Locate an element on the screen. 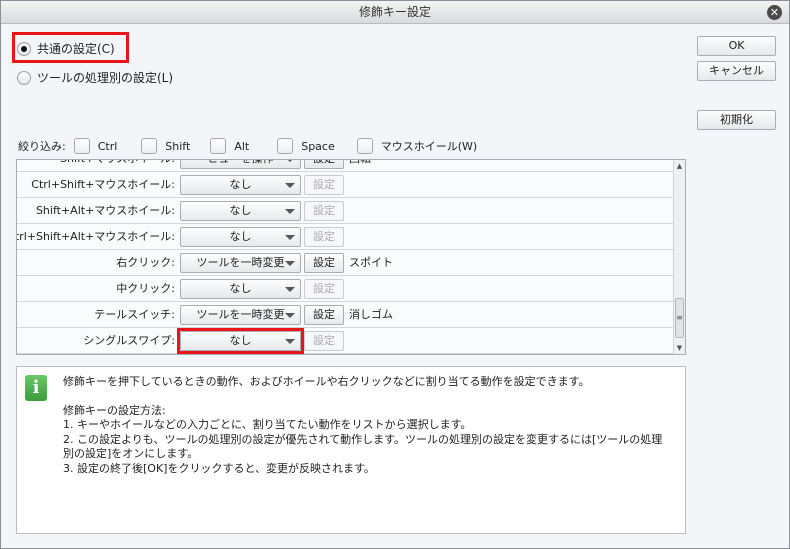 The height and width of the screenshot is (549, 790). radio-common-setting: 共通の設定(C) is located at coordinates (66, 48).